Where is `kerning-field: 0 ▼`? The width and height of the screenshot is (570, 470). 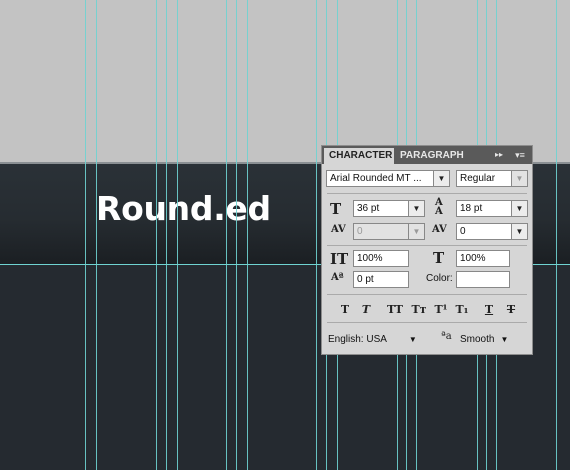 kerning-field: 0 ▼ is located at coordinates (389, 231).